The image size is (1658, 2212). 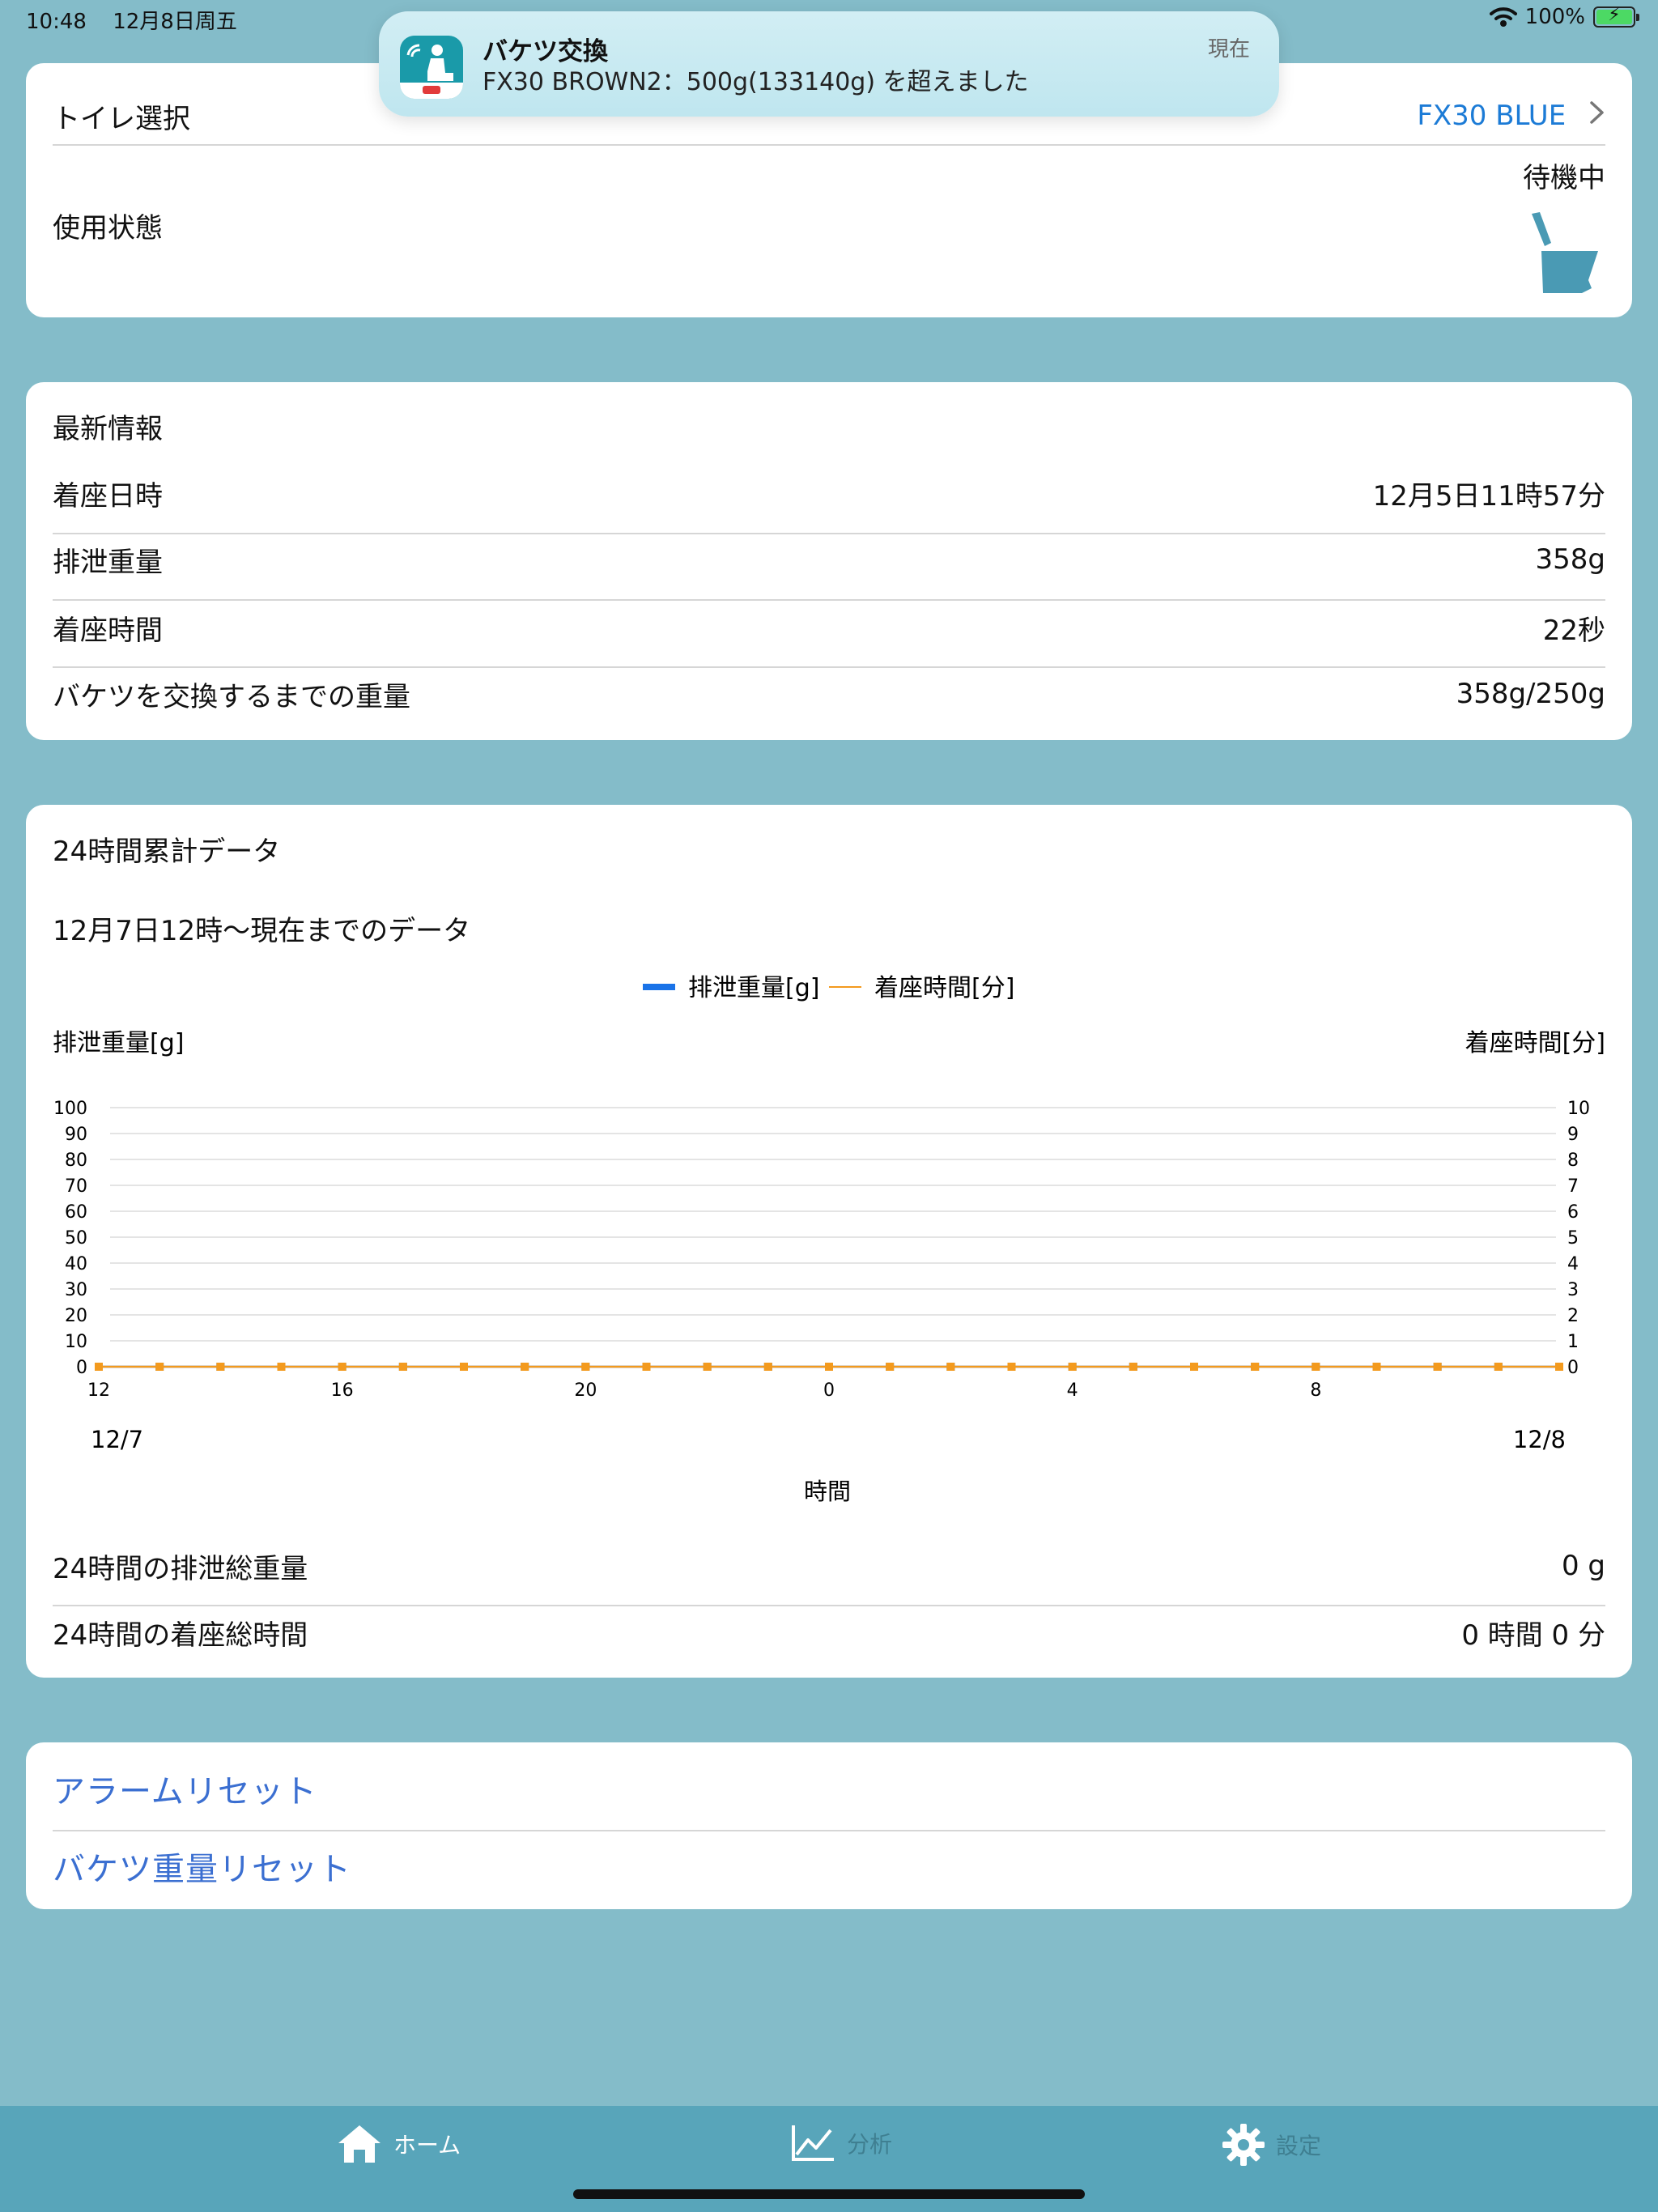 I want to click on total-weight-label: 24時間の排泄総重量, so click(x=180, y=1569).